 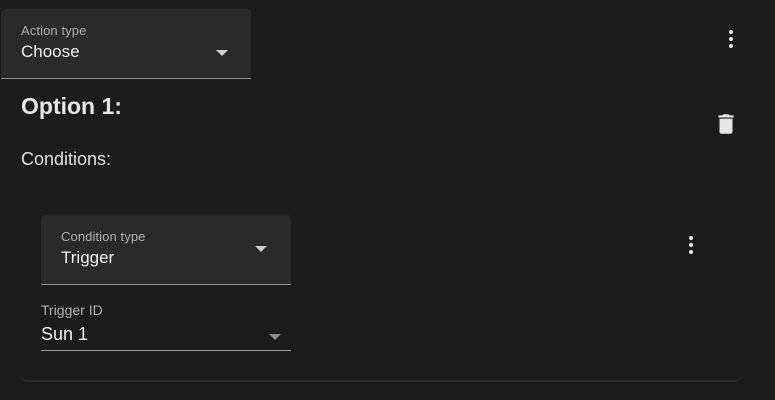 What do you see at coordinates (71, 106) in the screenshot?
I see `option-title: Option 1:` at bounding box center [71, 106].